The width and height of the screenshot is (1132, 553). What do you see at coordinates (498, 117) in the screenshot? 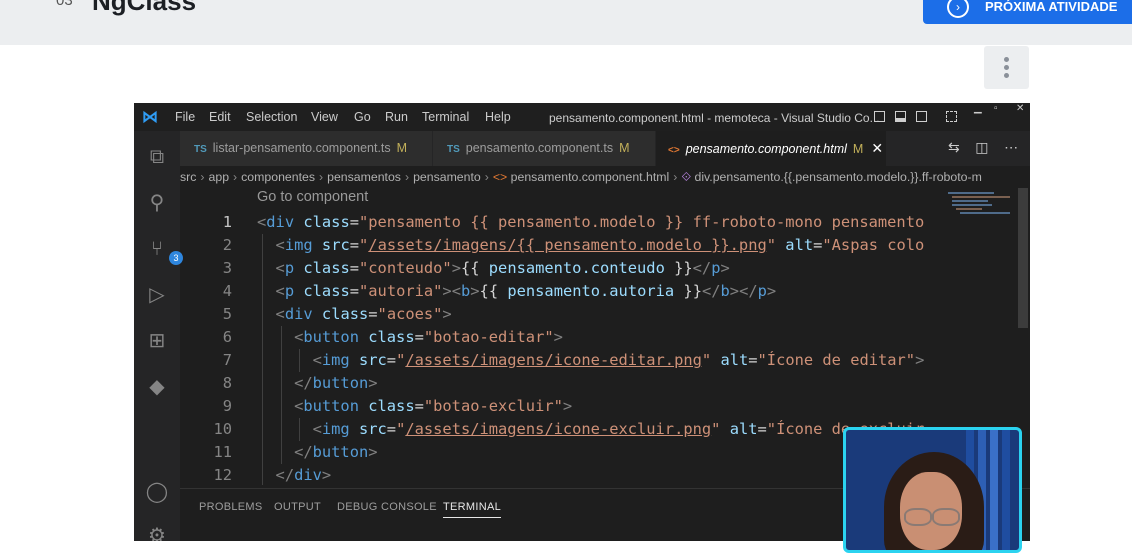
I see `menu-help: Help` at bounding box center [498, 117].